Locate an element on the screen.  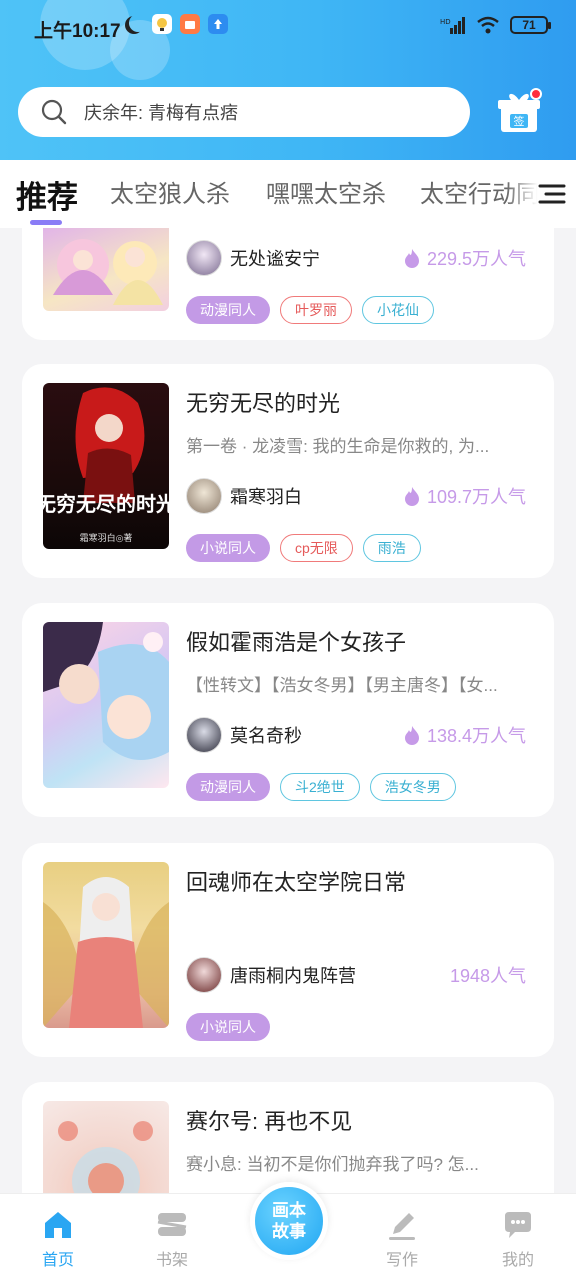
story-tags: 小说同人 cp无限 雨浩 is located at coordinates (303, 548).